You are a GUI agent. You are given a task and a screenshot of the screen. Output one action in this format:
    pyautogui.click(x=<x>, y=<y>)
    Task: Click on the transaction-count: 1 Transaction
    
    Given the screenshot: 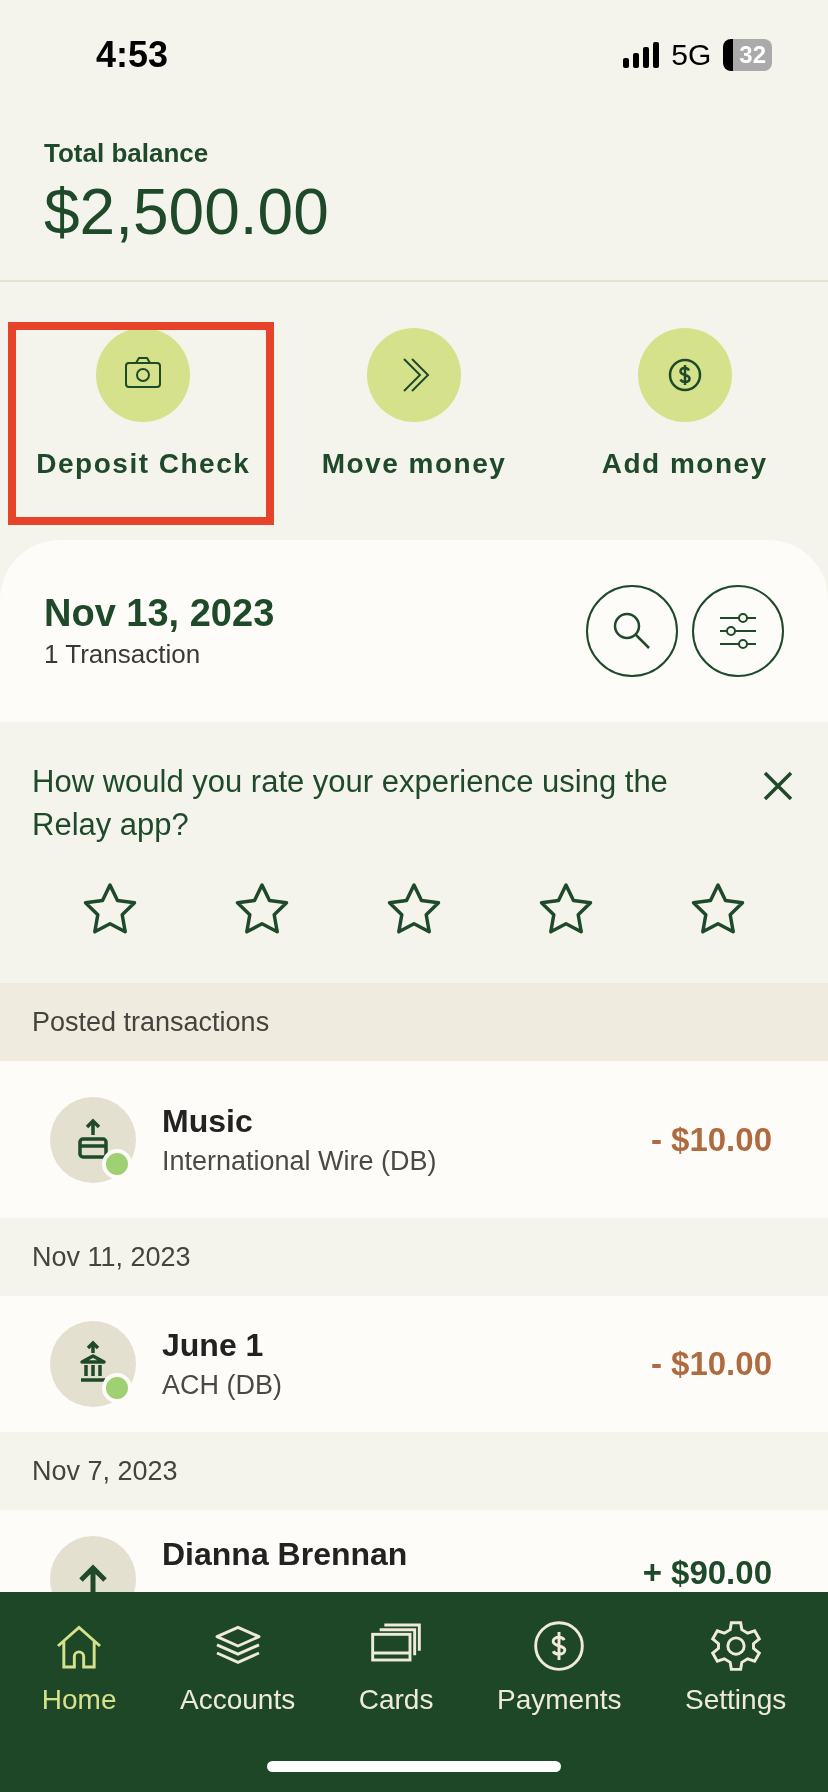 What is the action you would take?
    pyautogui.click(x=122, y=654)
    